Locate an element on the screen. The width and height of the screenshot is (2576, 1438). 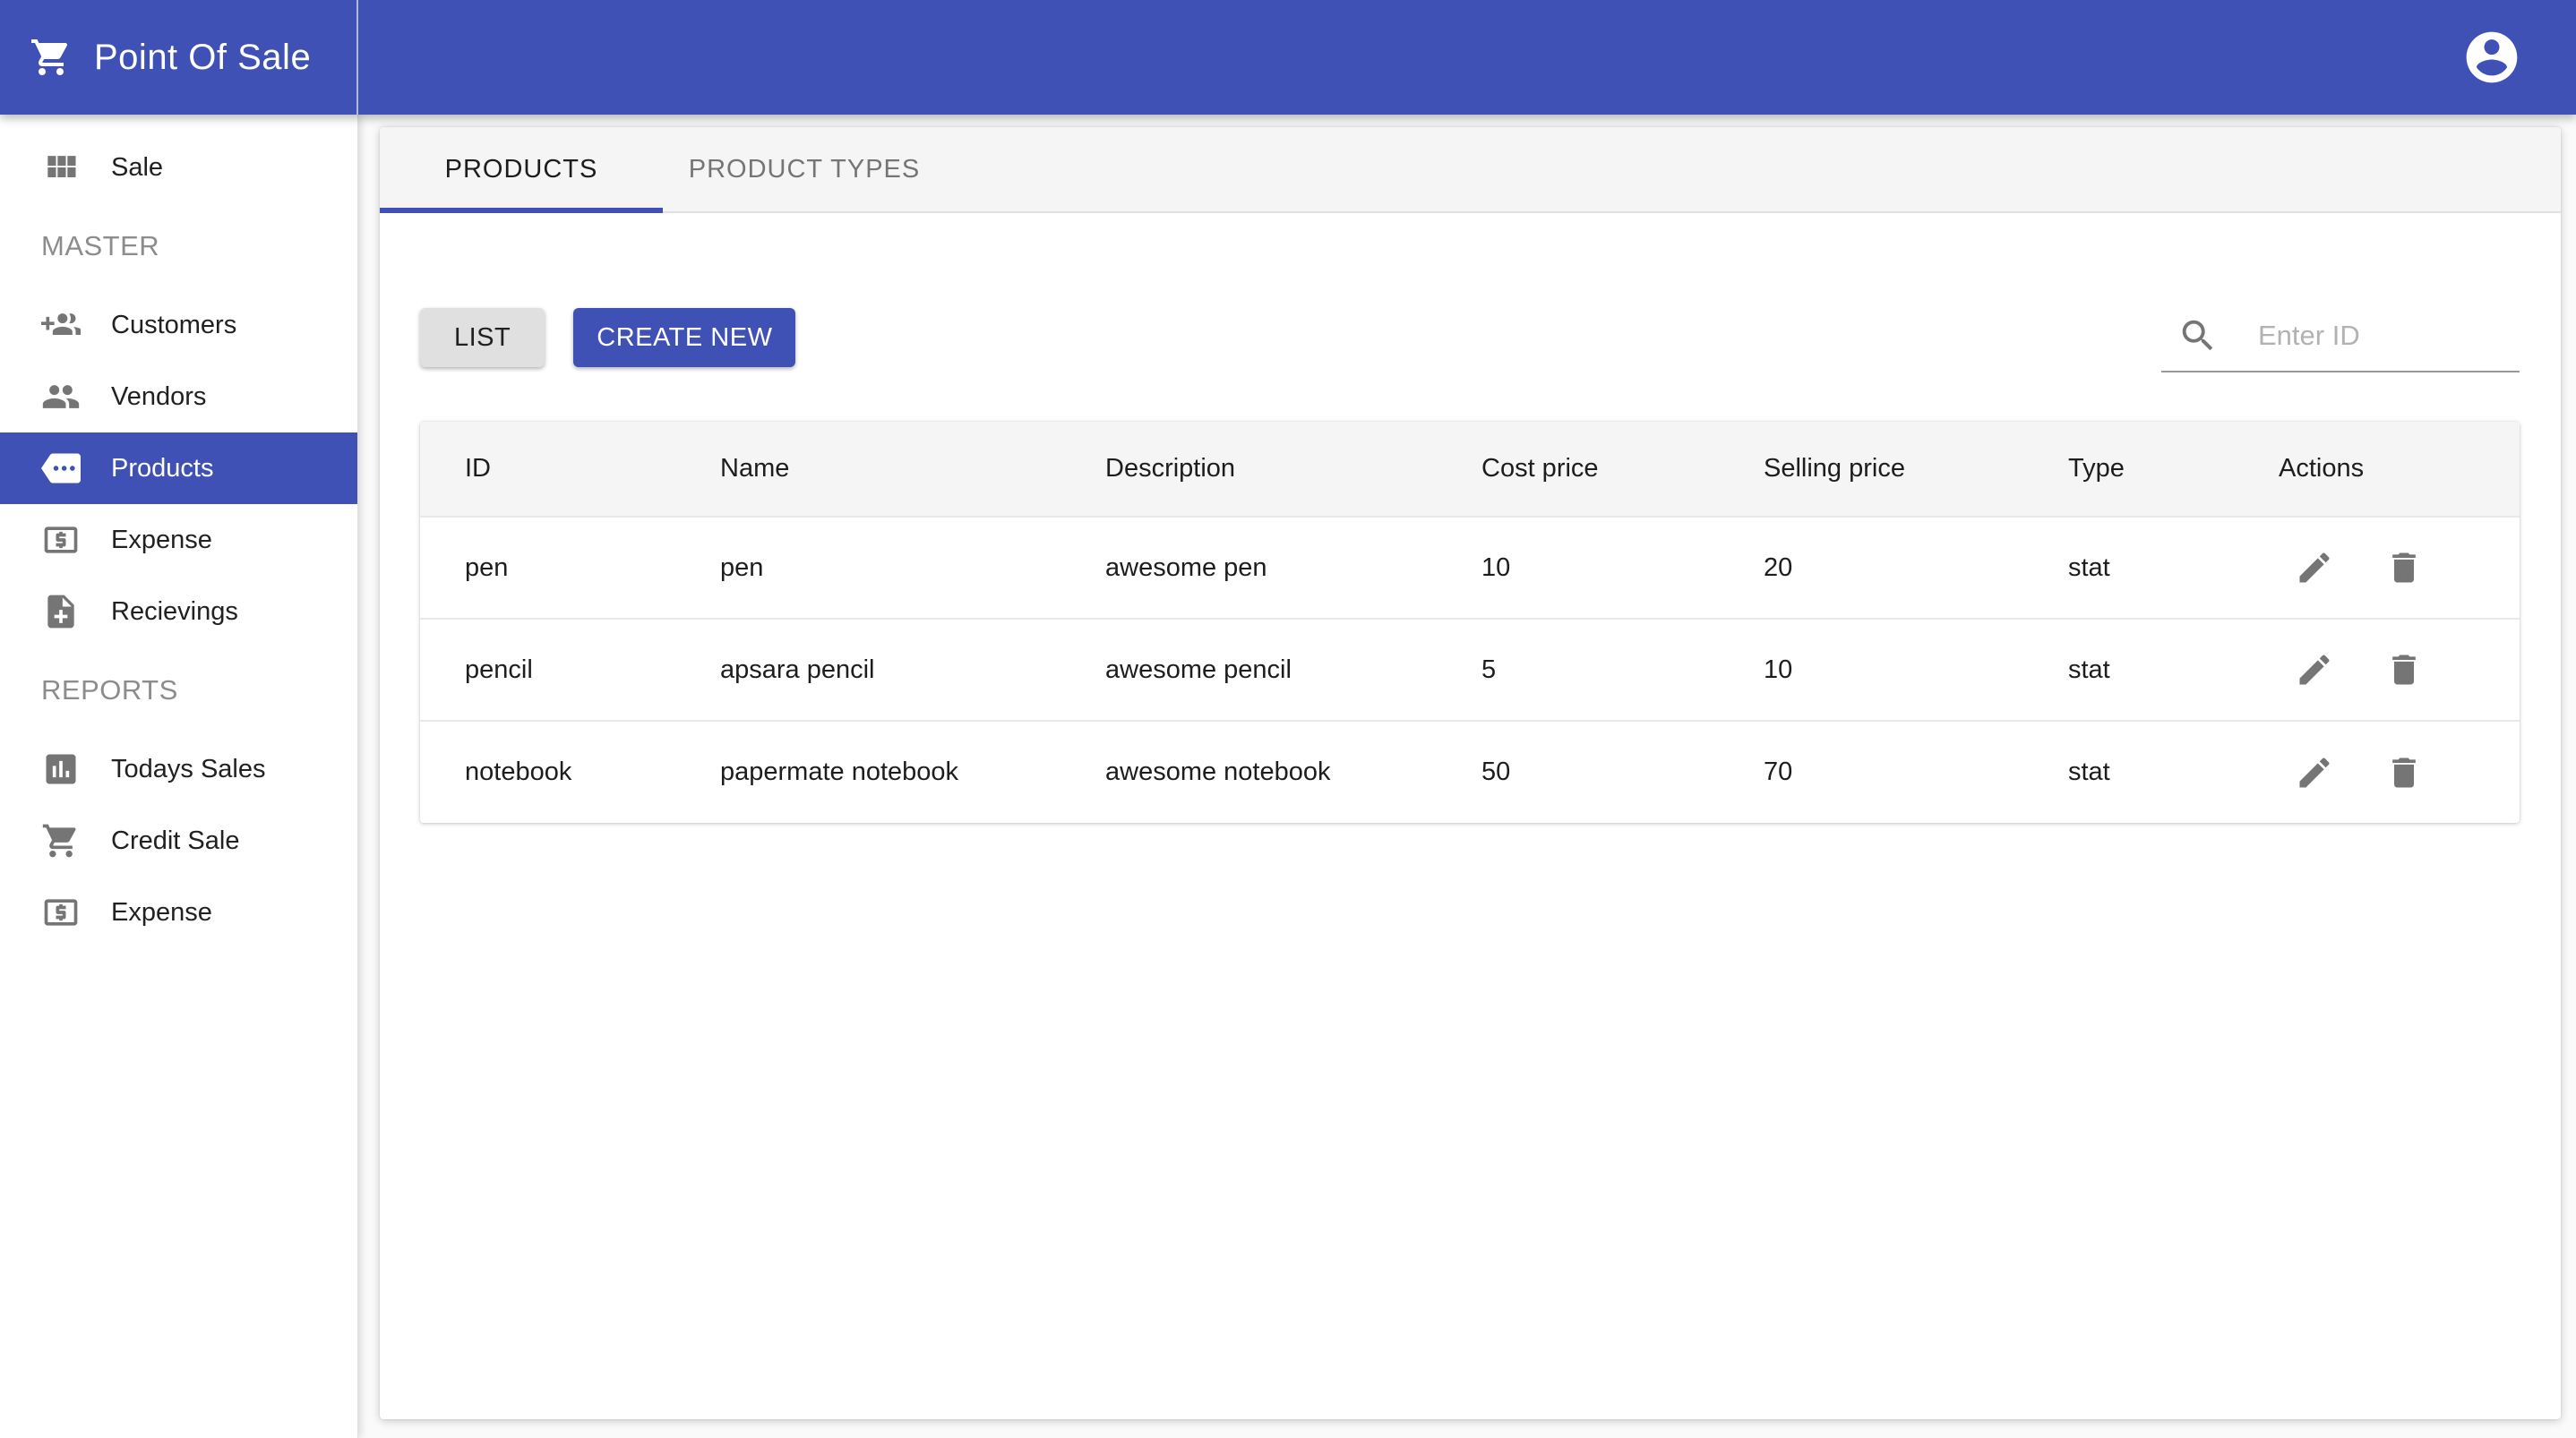
cell-id: pencil is located at coordinates (499, 669).